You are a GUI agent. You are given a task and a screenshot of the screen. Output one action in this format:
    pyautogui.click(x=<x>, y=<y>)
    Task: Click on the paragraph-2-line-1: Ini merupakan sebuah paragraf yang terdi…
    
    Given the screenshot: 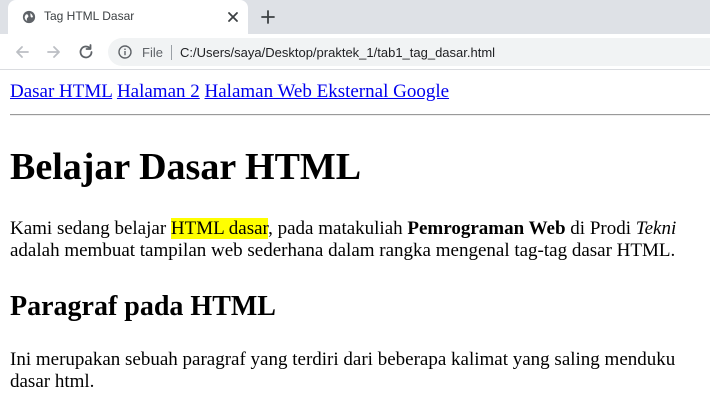 What is the action you would take?
    pyautogui.click(x=343, y=359)
    